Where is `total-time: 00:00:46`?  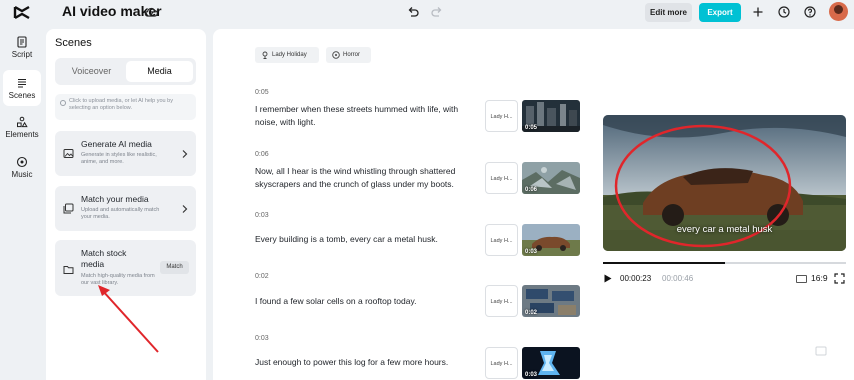
total-time: 00:00:46 is located at coordinates (678, 278).